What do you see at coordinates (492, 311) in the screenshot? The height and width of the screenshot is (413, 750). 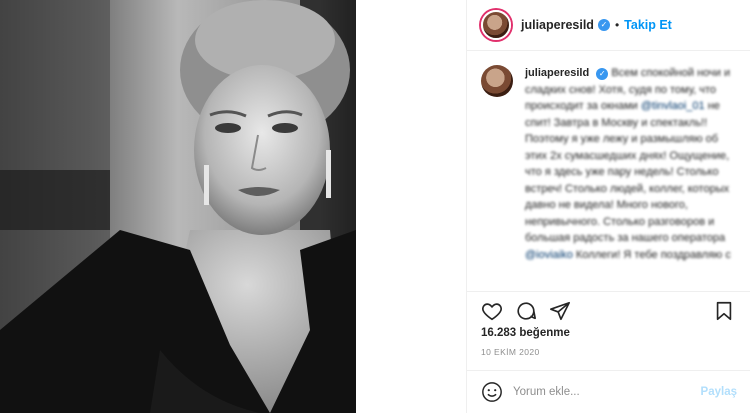 I see `heart-icon` at bounding box center [492, 311].